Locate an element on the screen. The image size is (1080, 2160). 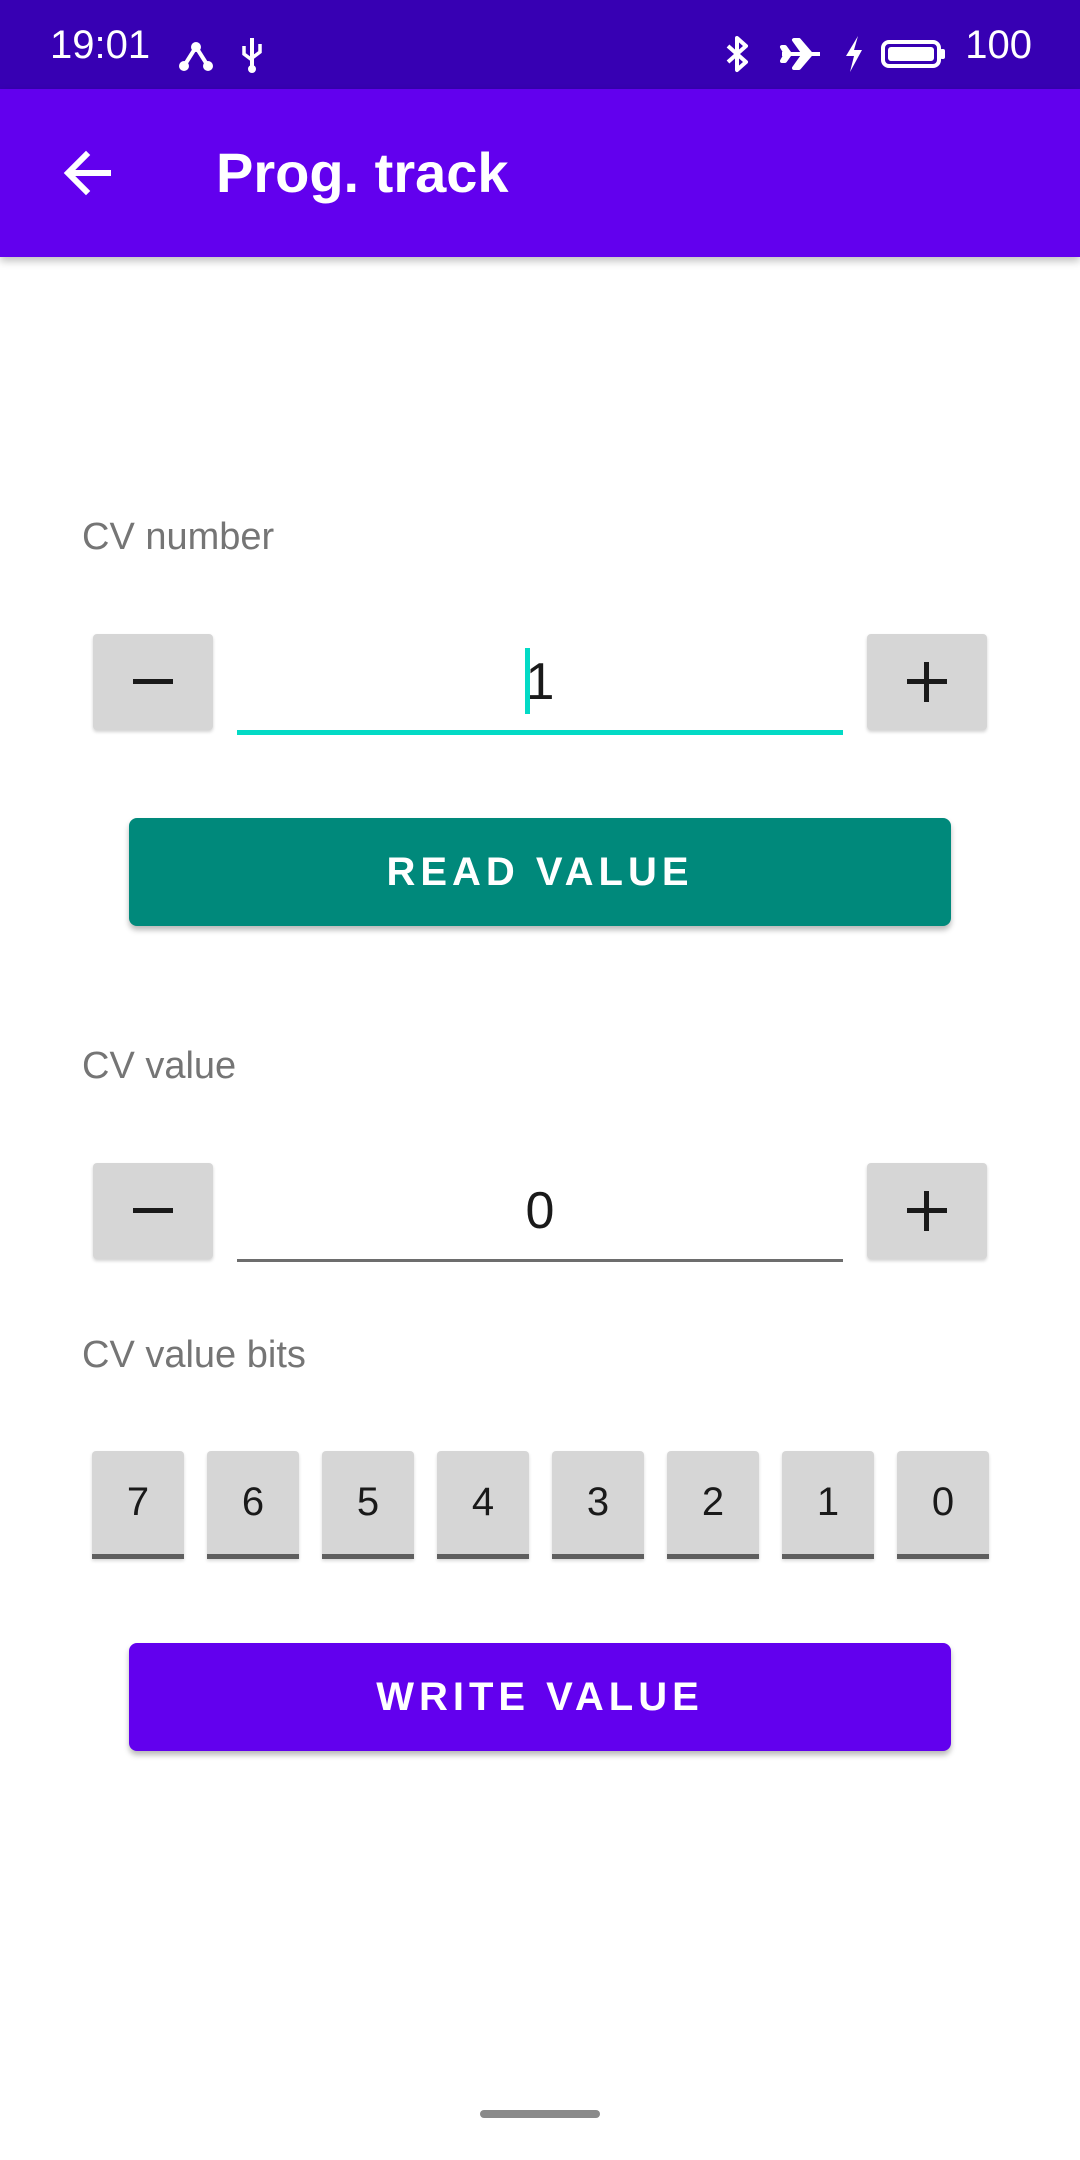
app-bar: Prog. track is located at coordinates (540, 173).